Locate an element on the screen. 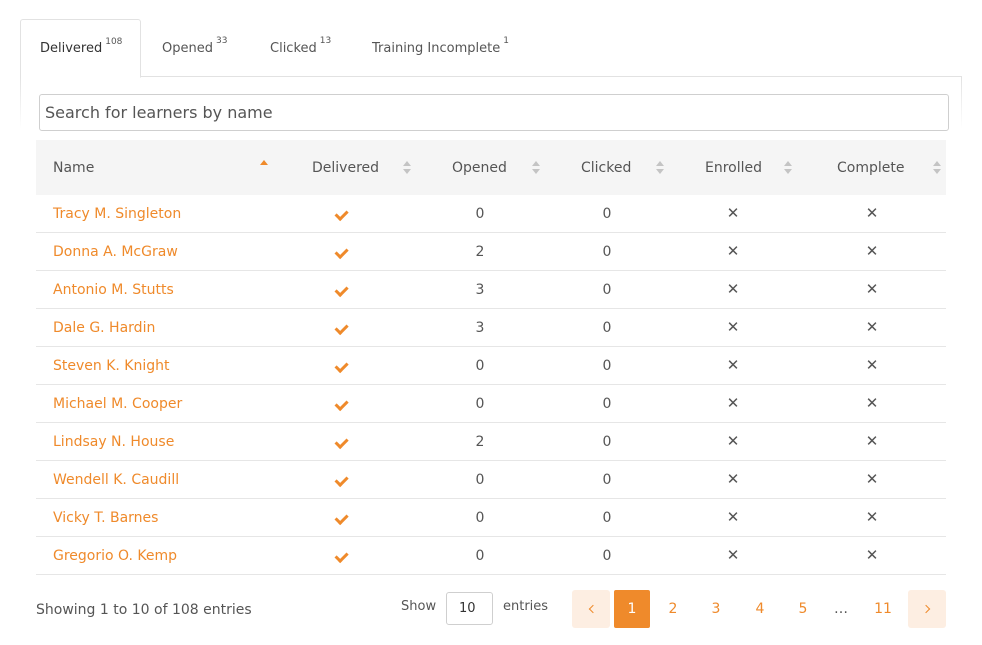  prev-page-button is located at coordinates (591, 609).